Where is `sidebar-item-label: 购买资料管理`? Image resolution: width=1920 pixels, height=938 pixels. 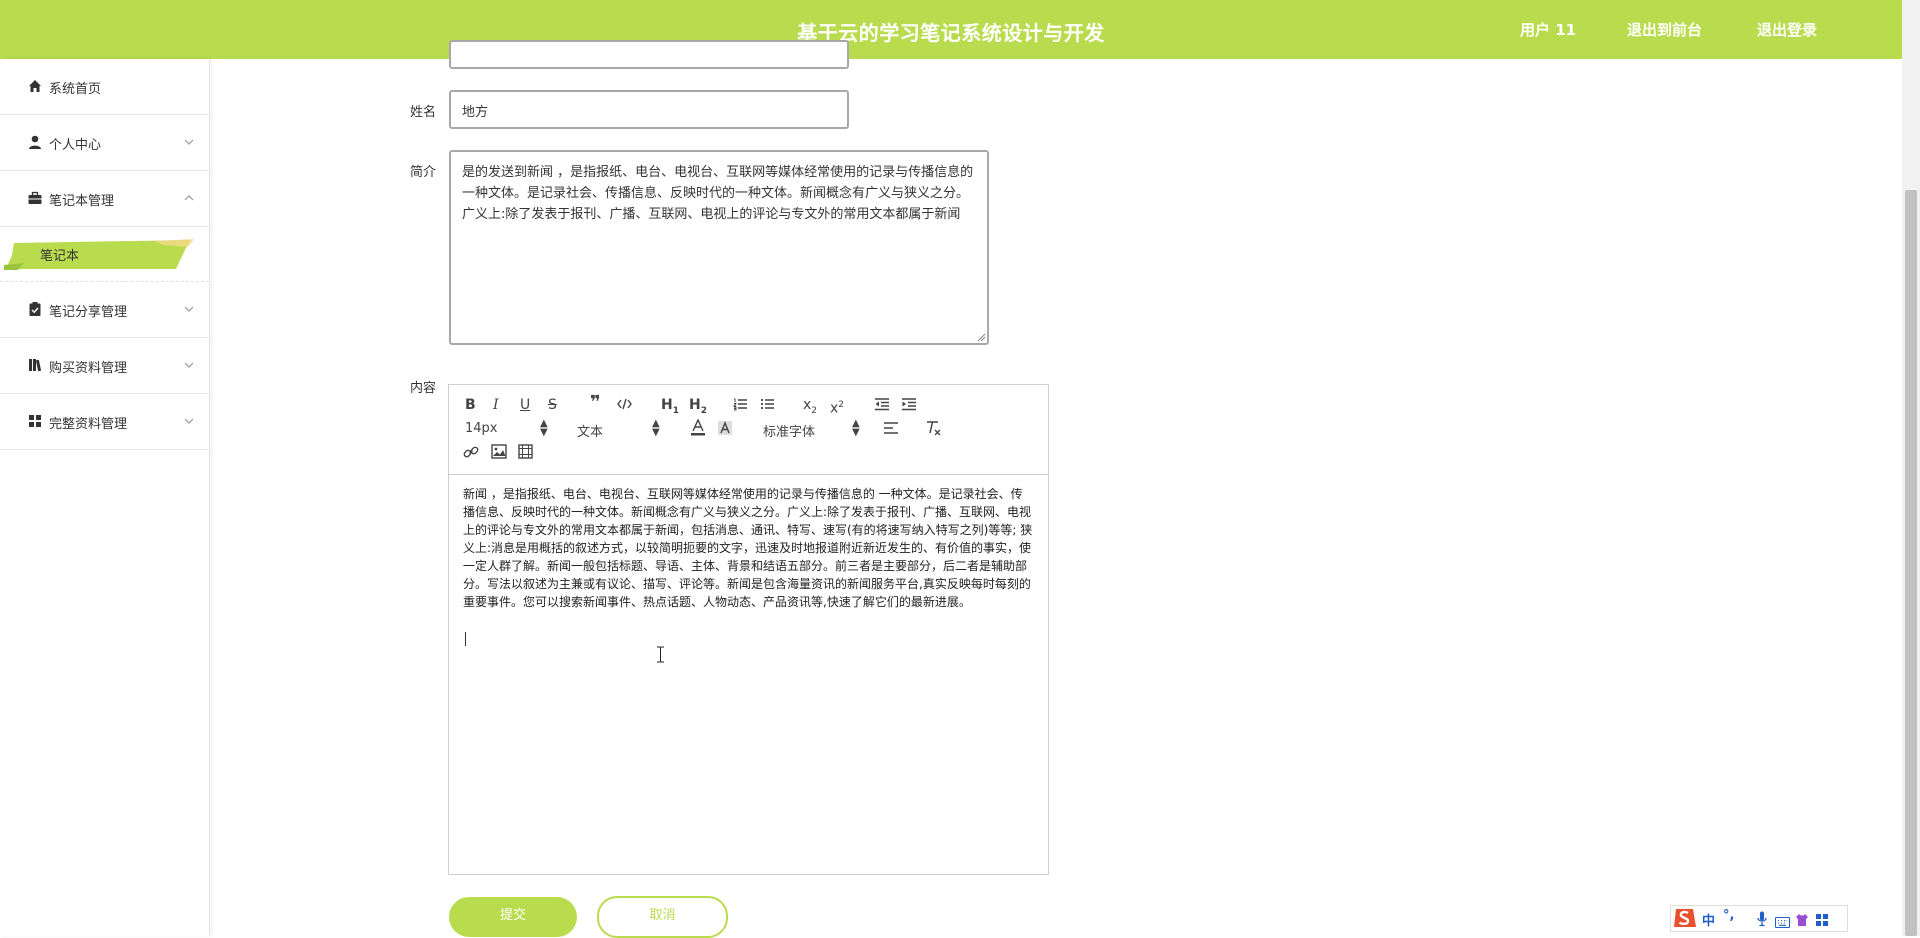 sidebar-item-label: 购买资料管理 is located at coordinates (88, 368).